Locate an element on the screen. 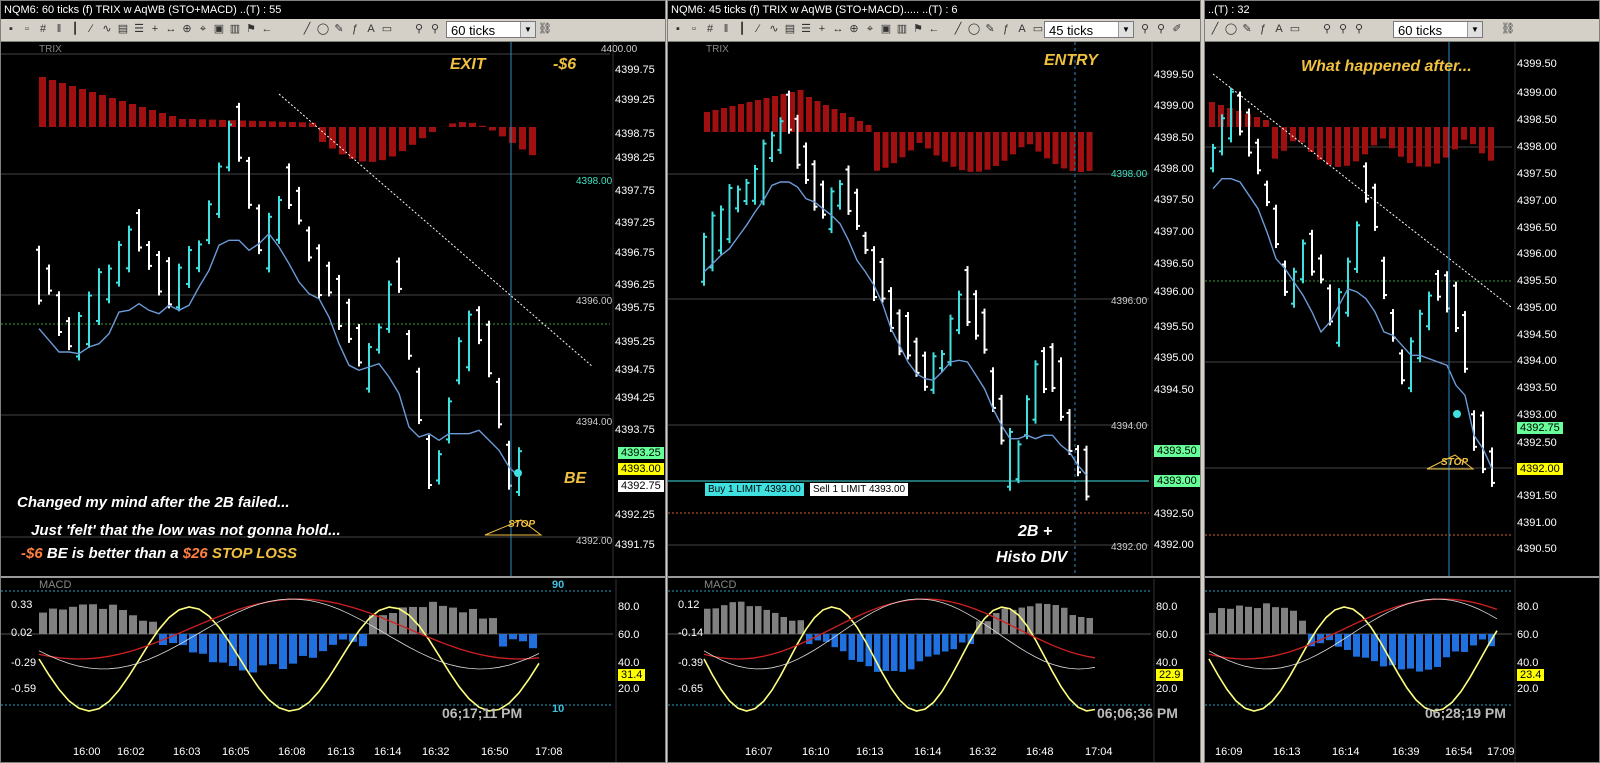 This screenshot has width=1600, height=763. price-axis-label: 4397.00 is located at coordinates (1537, 201).